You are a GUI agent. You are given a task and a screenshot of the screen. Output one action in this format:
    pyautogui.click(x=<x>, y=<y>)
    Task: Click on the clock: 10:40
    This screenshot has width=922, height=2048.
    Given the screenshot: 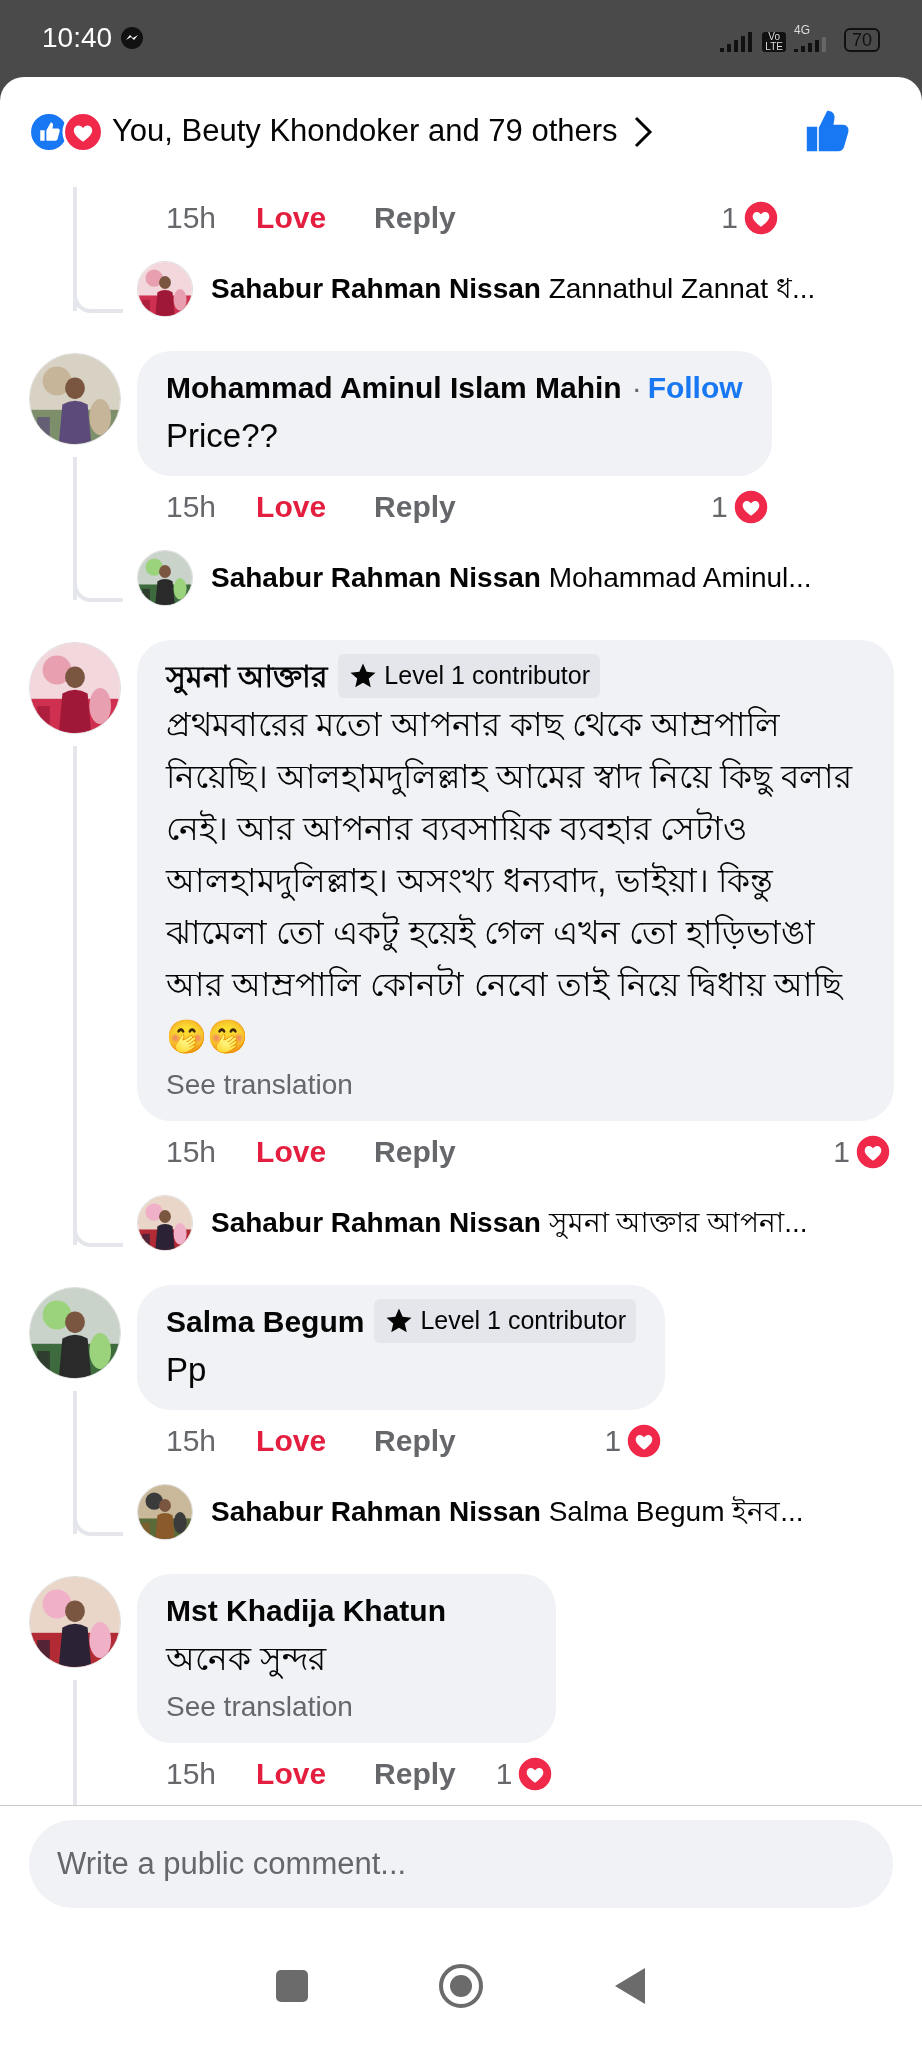 What is the action you would take?
    pyautogui.click(x=77, y=38)
    